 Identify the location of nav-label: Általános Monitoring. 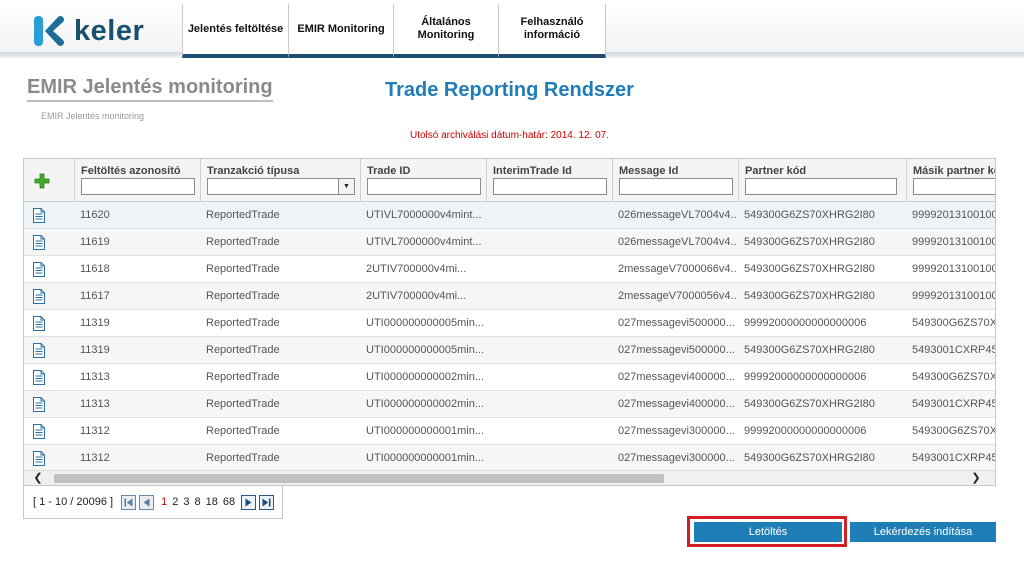
(446, 28).